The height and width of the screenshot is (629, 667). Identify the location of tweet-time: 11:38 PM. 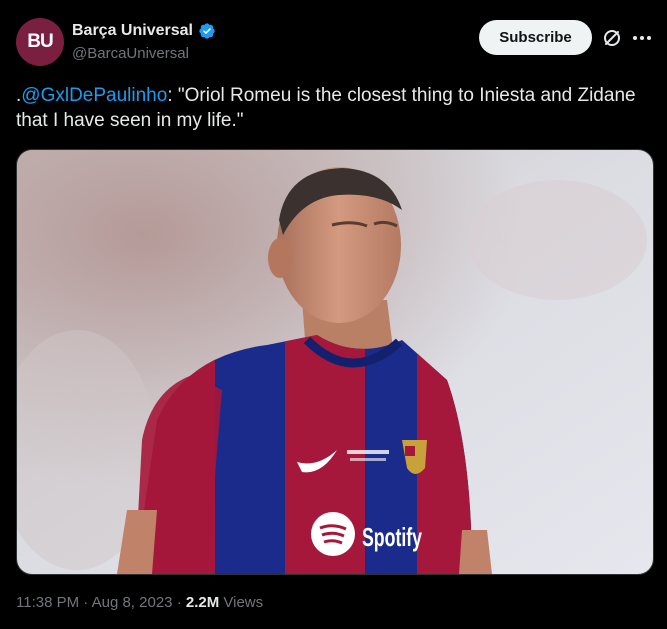
(47, 602).